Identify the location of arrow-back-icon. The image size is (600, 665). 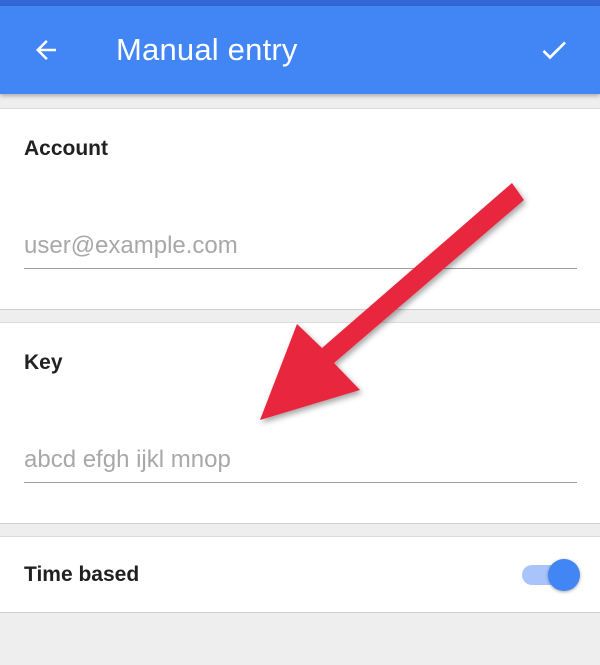
(46, 50).